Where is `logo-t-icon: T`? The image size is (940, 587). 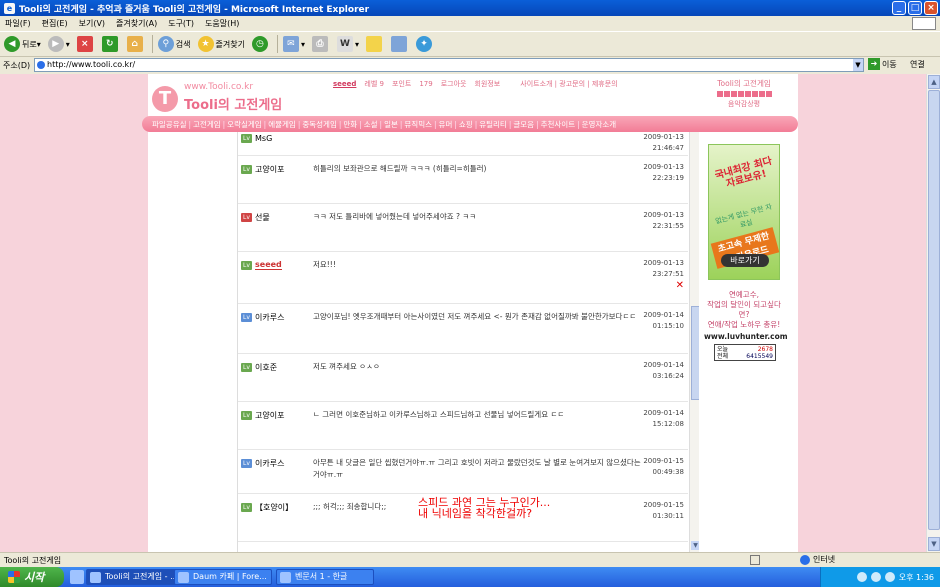 logo-t-icon: T is located at coordinates (165, 99).